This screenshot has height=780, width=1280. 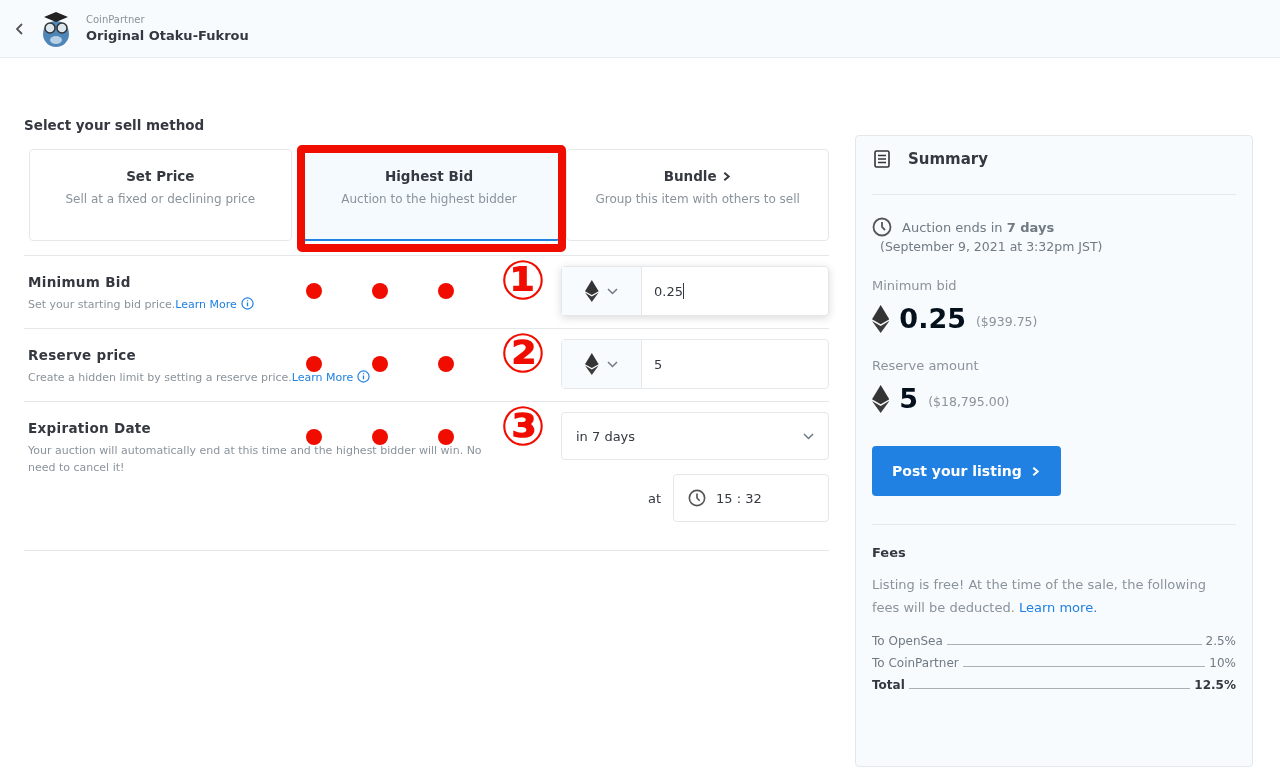 What do you see at coordinates (523, 281) in the screenshot?
I see `annotation-number: ①` at bounding box center [523, 281].